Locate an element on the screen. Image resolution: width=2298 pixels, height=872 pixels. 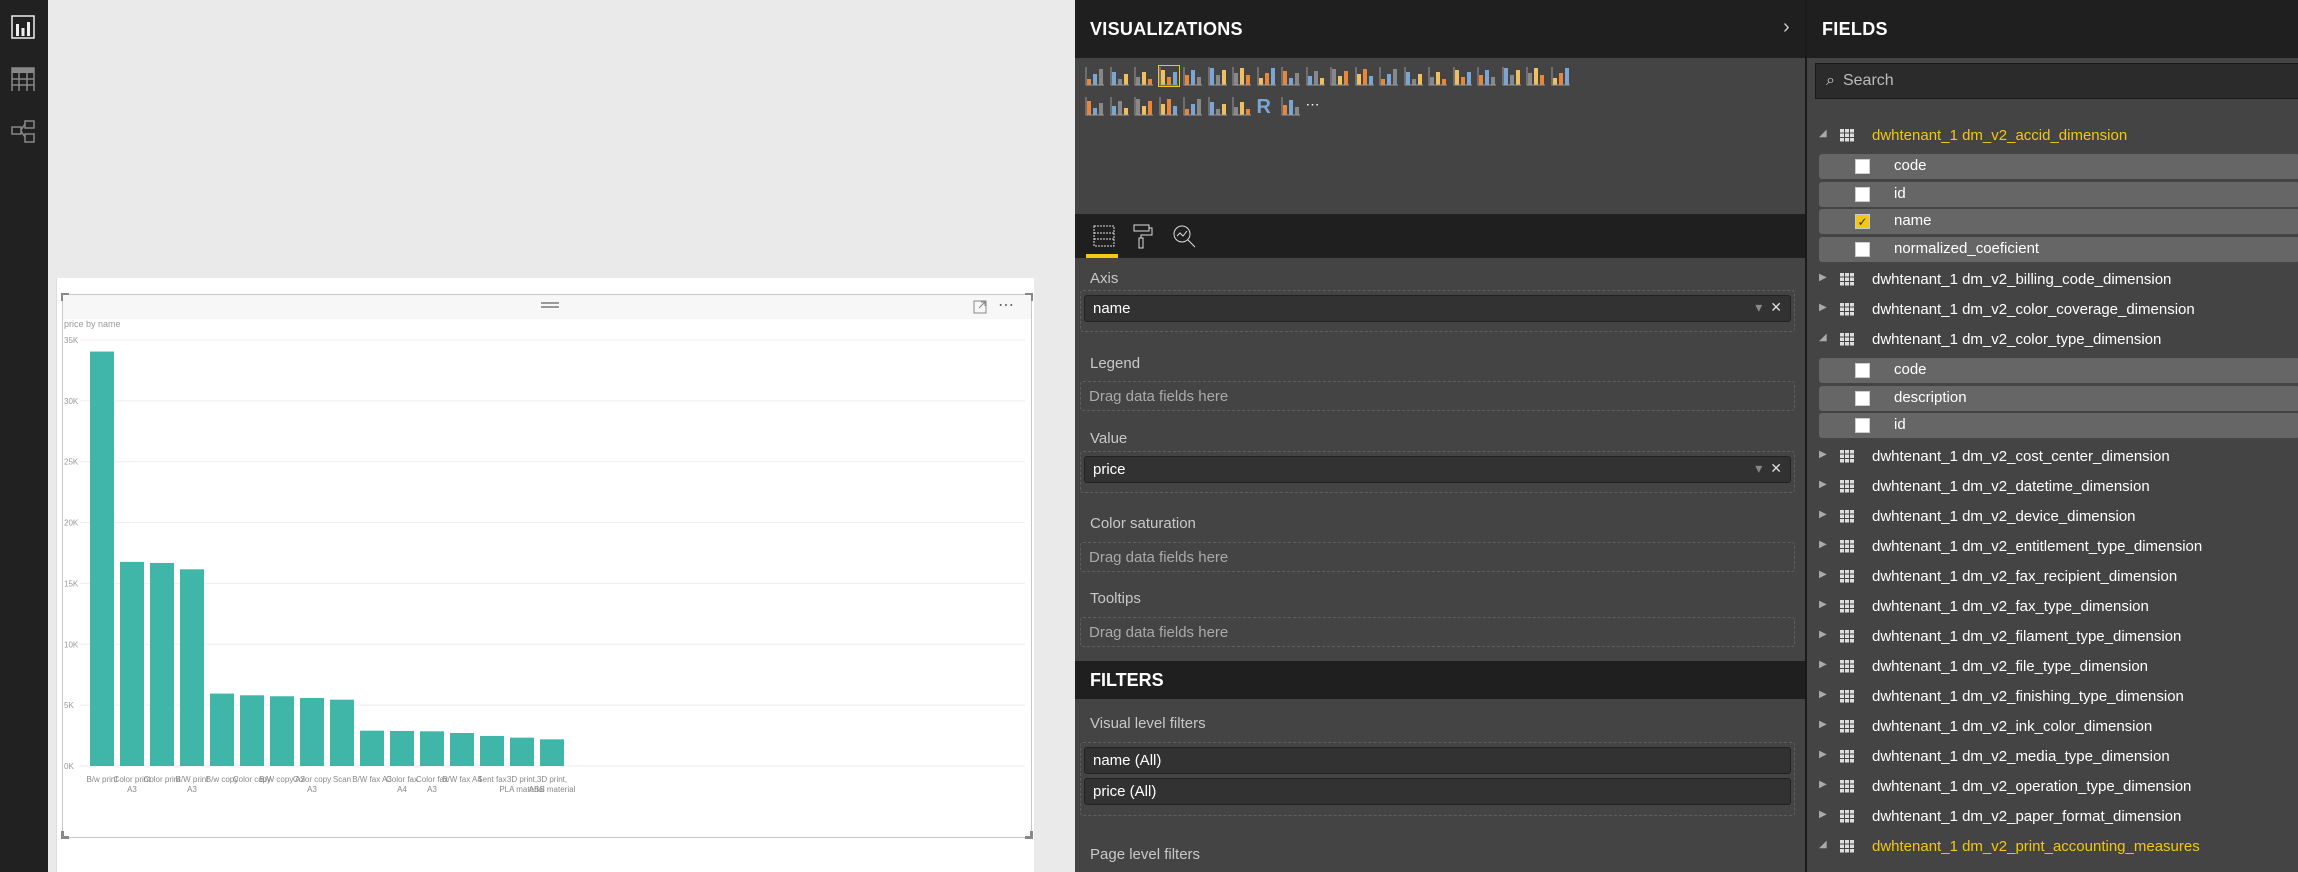
more-visuals-icon: ⋯ is located at coordinates (1316, 106).